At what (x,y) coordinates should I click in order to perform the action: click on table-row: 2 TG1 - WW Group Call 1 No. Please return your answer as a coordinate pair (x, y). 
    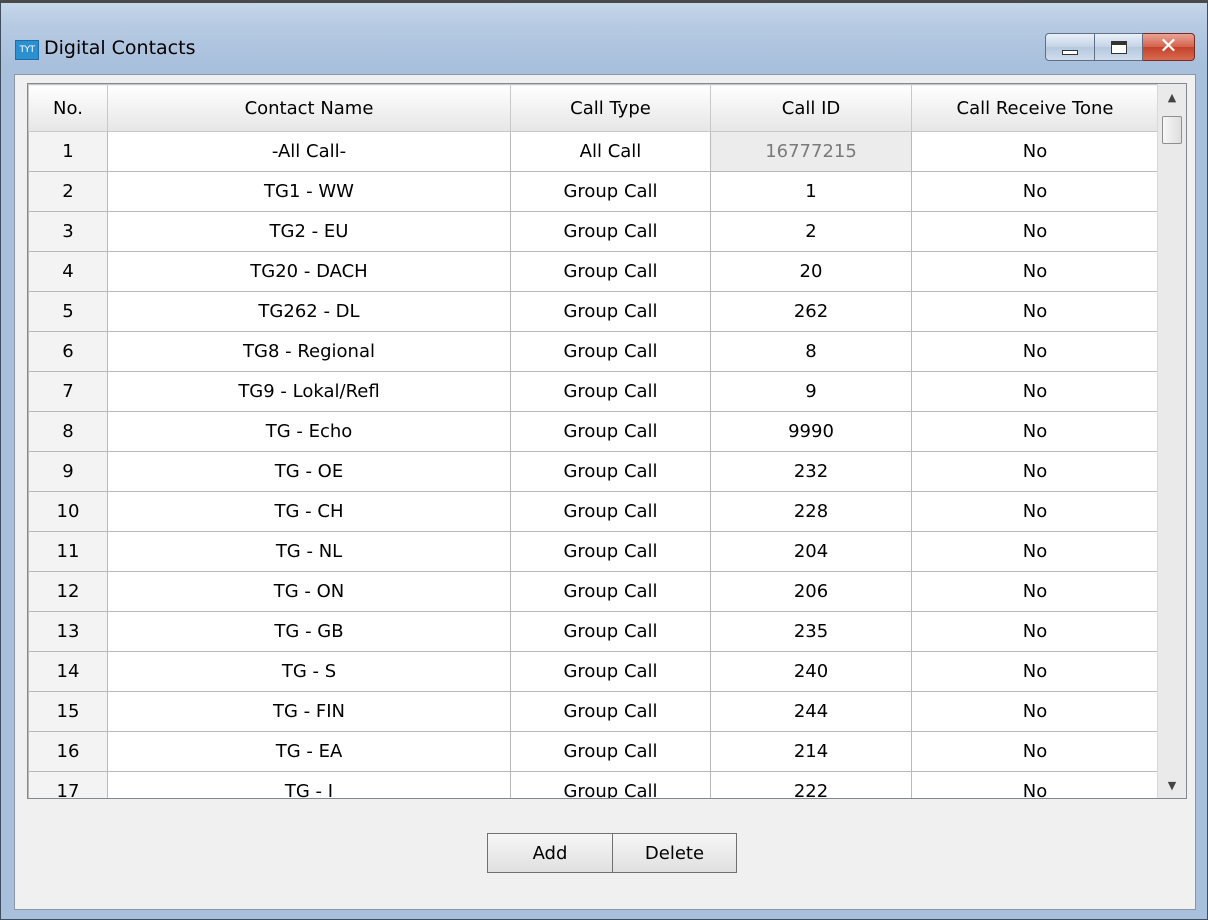
    Looking at the image, I should click on (593, 191).